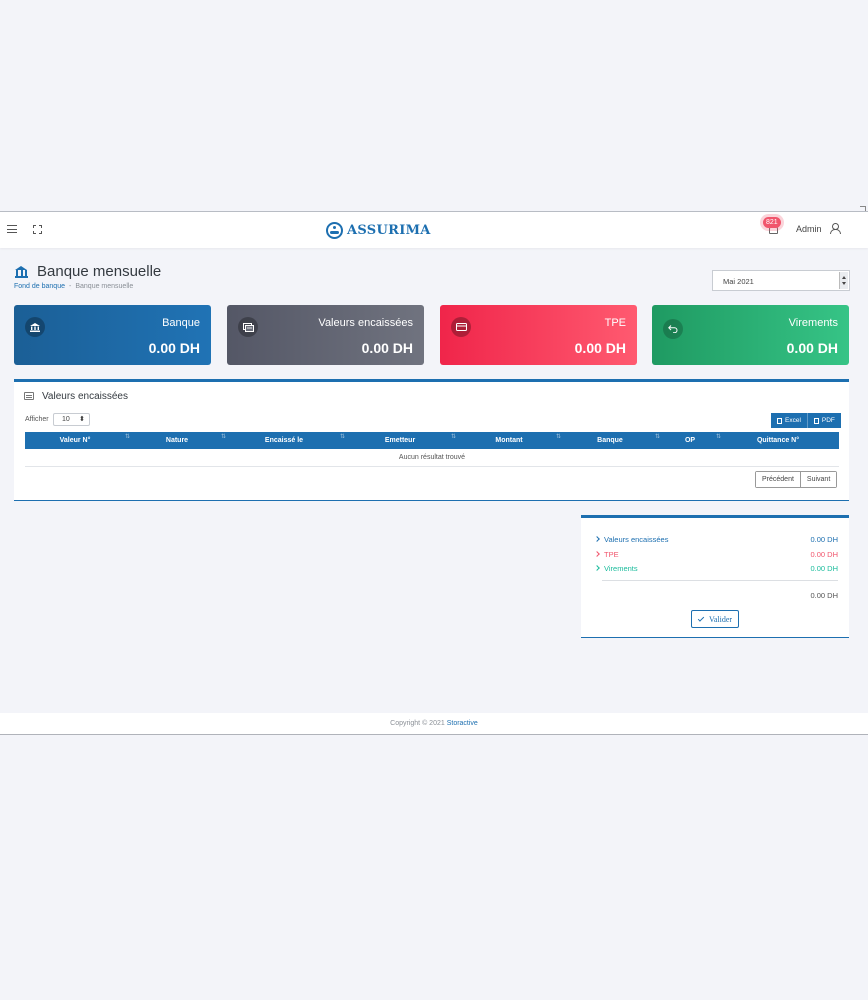 The height and width of the screenshot is (1000, 868). Describe the element at coordinates (701, 618) in the screenshot. I see `check-icon` at that location.